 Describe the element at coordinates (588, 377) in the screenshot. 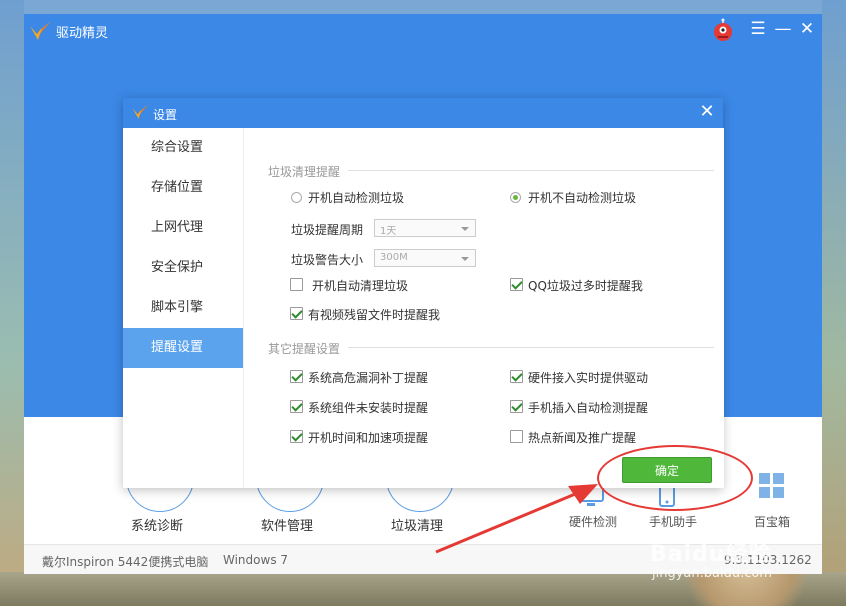

I see `checkbox-hardware-driver-label: 硬件接入实时提供驱动` at that location.